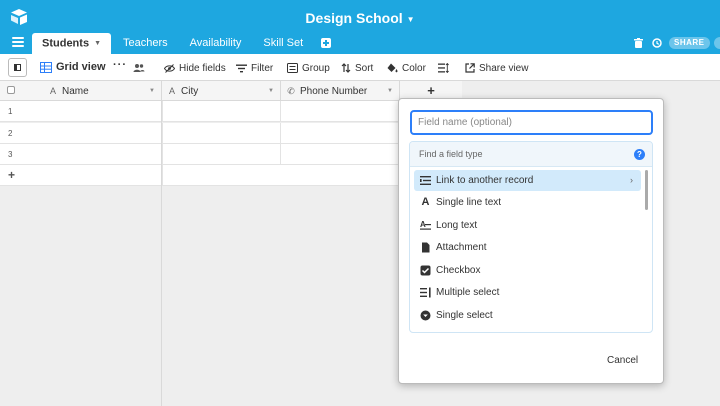 The width and height of the screenshot is (720, 406). What do you see at coordinates (689, 43) in the screenshot?
I see `share-button: SHARE` at bounding box center [689, 43].